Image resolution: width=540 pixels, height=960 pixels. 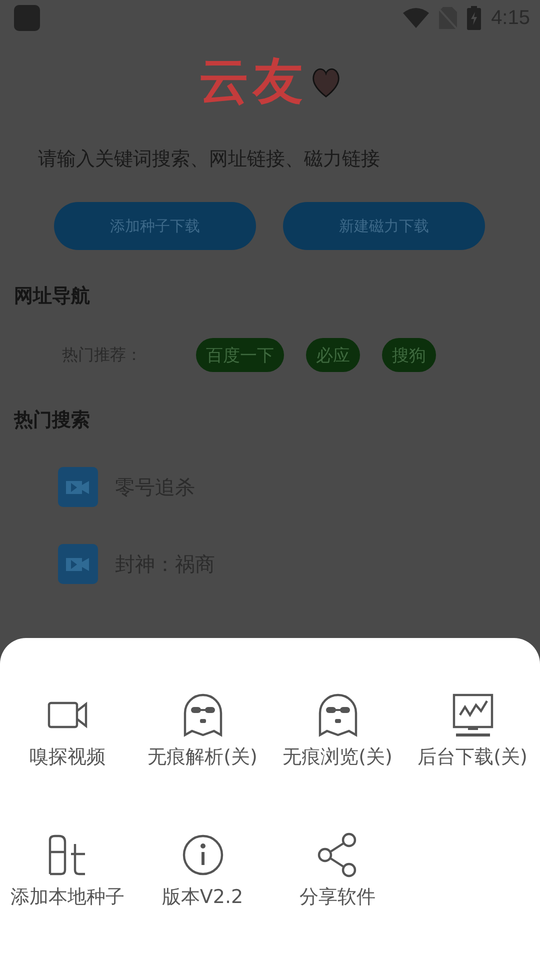 What do you see at coordinates (203, 855) in the screenshot?
I see `info-icon` at bounding box center [203, 855].